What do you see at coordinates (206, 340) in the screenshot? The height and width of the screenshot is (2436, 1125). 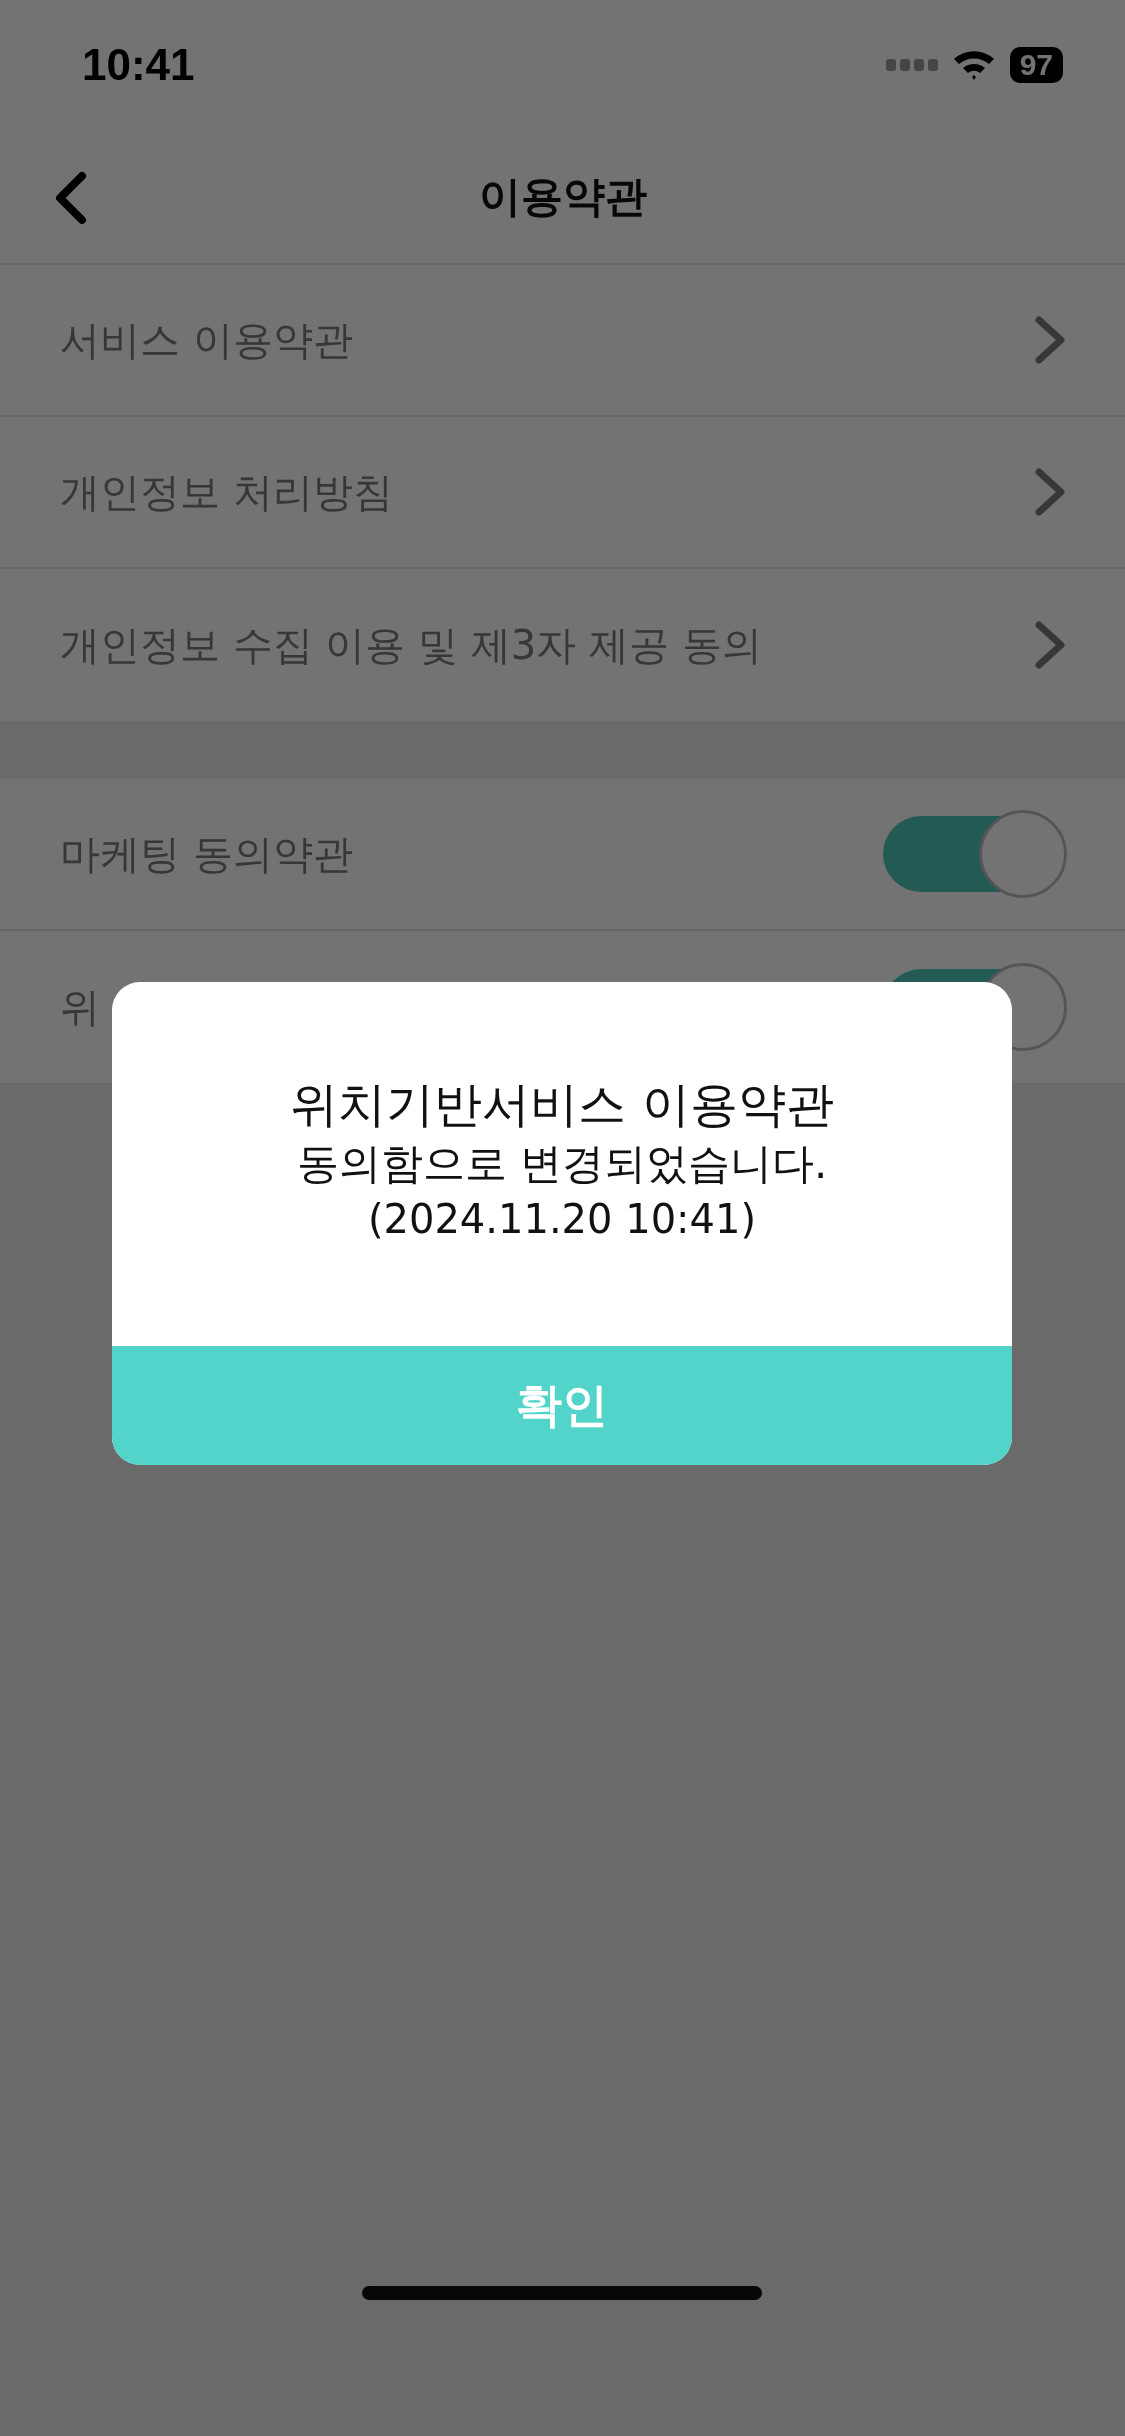 I see `row-label: 서비스 이용약관` at bounding box center [206, 340].